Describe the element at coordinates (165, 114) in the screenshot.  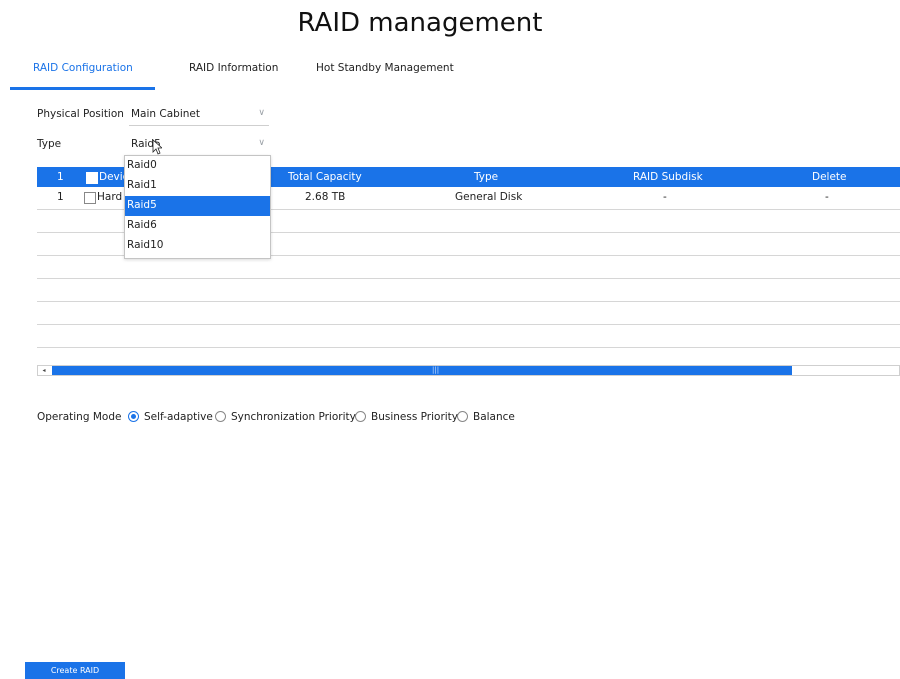
I see `physical-position-value: Main Cabinet` at that location.